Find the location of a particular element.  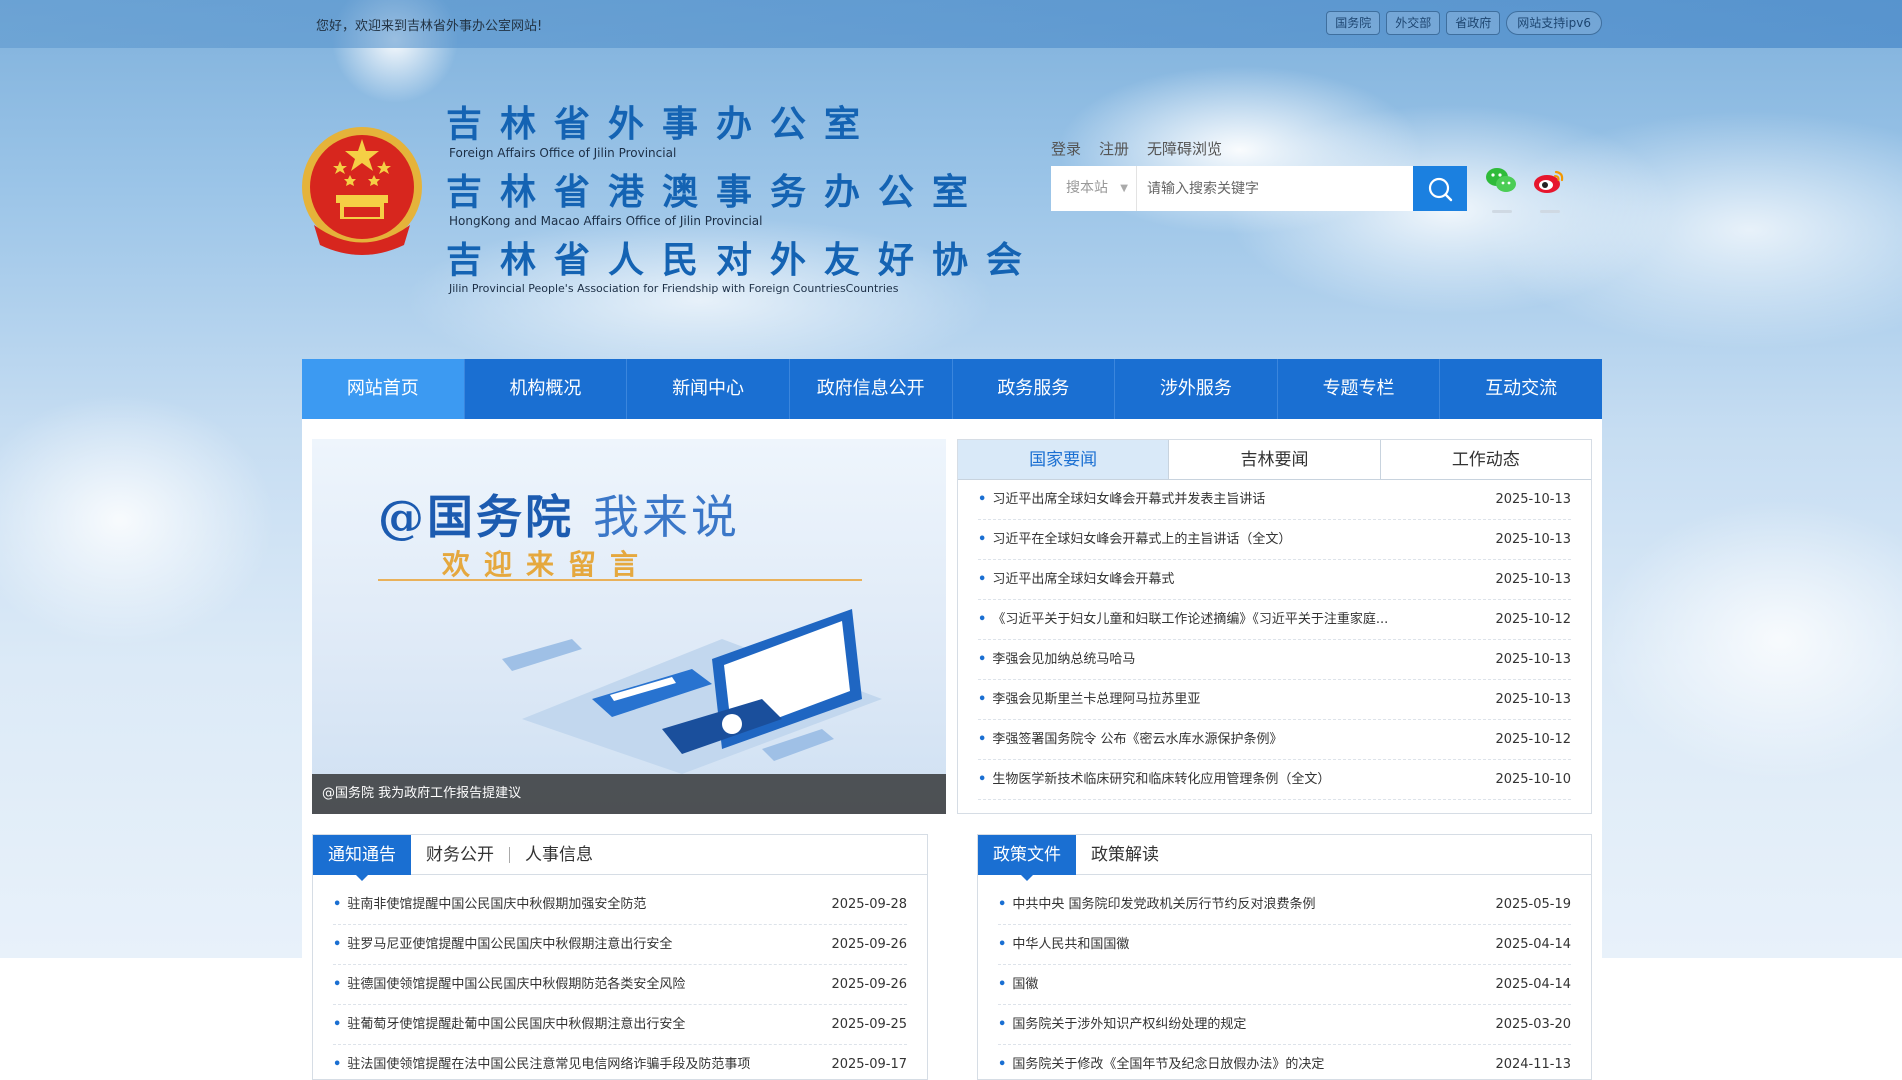

search-input is located at coordinates (1275, 188).